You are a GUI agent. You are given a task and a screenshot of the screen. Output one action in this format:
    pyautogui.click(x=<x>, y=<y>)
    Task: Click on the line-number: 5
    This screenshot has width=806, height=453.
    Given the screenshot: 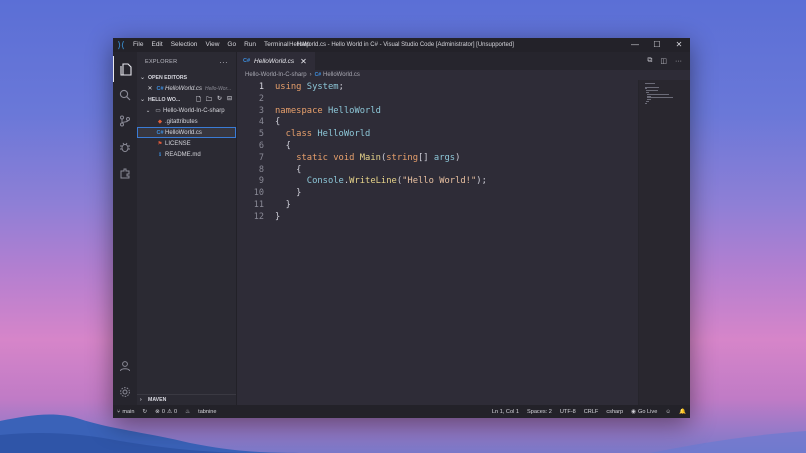 What is the action you would take?
    pyautogui.click(x=261, y=134)
    